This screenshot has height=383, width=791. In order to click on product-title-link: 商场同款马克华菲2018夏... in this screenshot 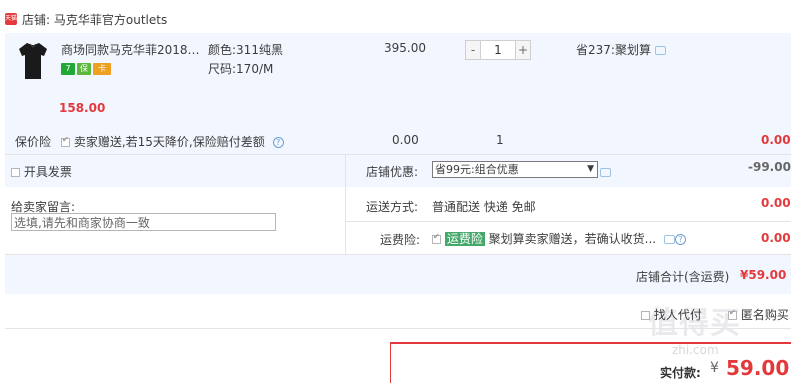, I will do `click(134, 49)`.